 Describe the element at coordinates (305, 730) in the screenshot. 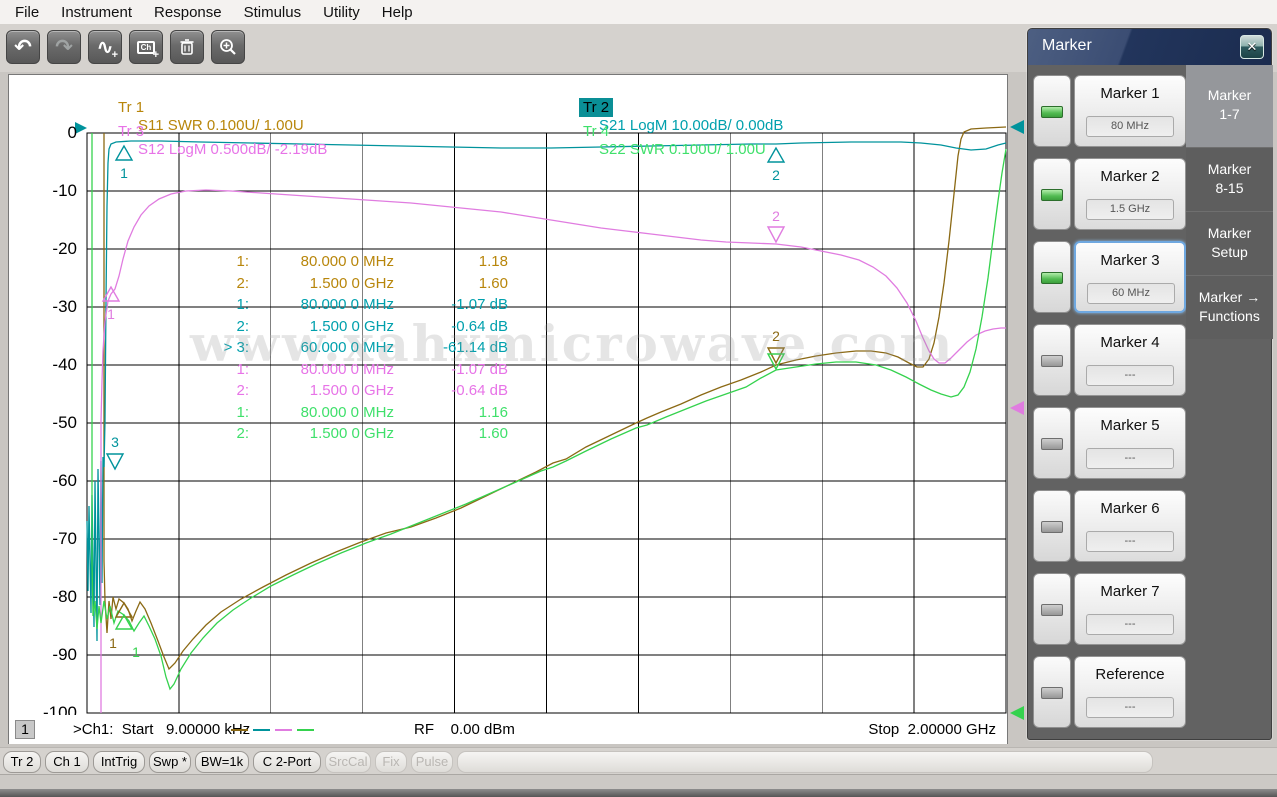

I see `trace4-legend-dash` at that location.